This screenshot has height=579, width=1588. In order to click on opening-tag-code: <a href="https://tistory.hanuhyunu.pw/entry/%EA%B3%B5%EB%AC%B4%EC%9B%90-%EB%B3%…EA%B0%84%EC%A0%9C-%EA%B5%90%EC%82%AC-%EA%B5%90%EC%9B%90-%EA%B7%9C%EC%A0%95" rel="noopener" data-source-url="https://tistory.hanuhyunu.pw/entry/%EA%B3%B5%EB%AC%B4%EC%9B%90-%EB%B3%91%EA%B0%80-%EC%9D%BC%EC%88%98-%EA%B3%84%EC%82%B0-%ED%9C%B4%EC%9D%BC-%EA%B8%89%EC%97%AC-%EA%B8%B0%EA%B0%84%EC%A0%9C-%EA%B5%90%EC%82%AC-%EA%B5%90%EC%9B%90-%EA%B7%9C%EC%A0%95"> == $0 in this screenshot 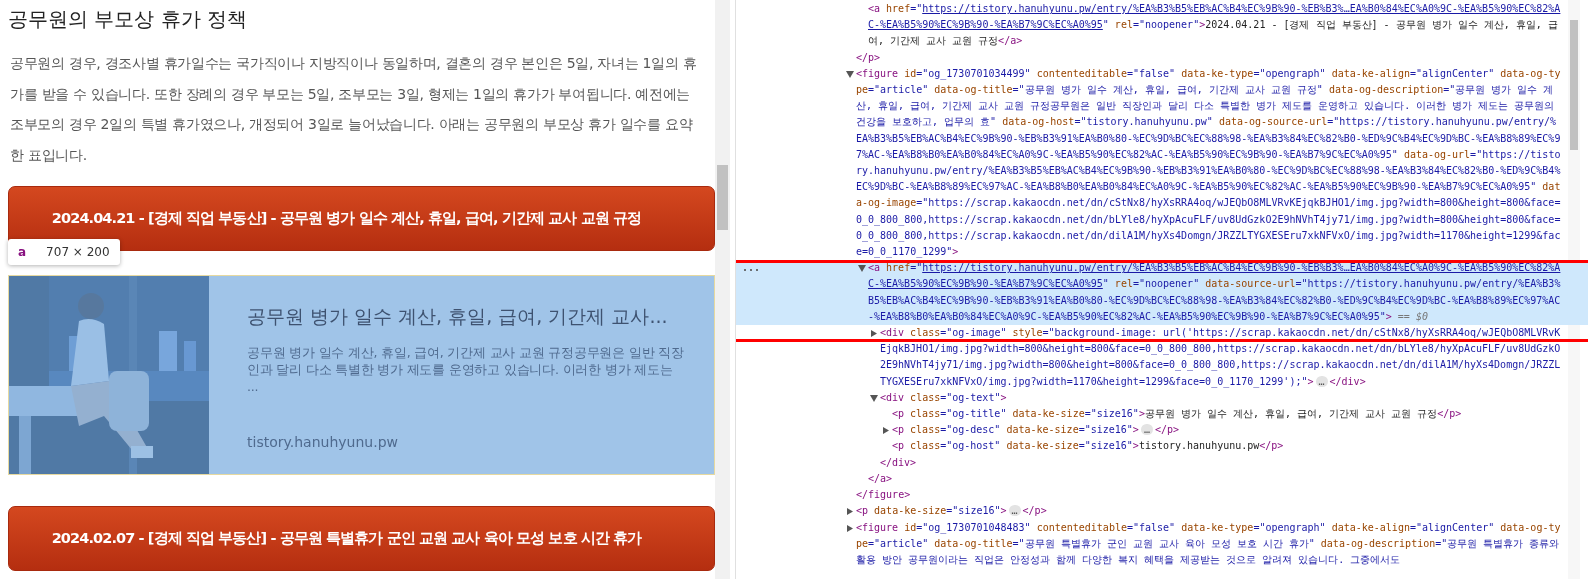, I will do `click(1215, 293)`.